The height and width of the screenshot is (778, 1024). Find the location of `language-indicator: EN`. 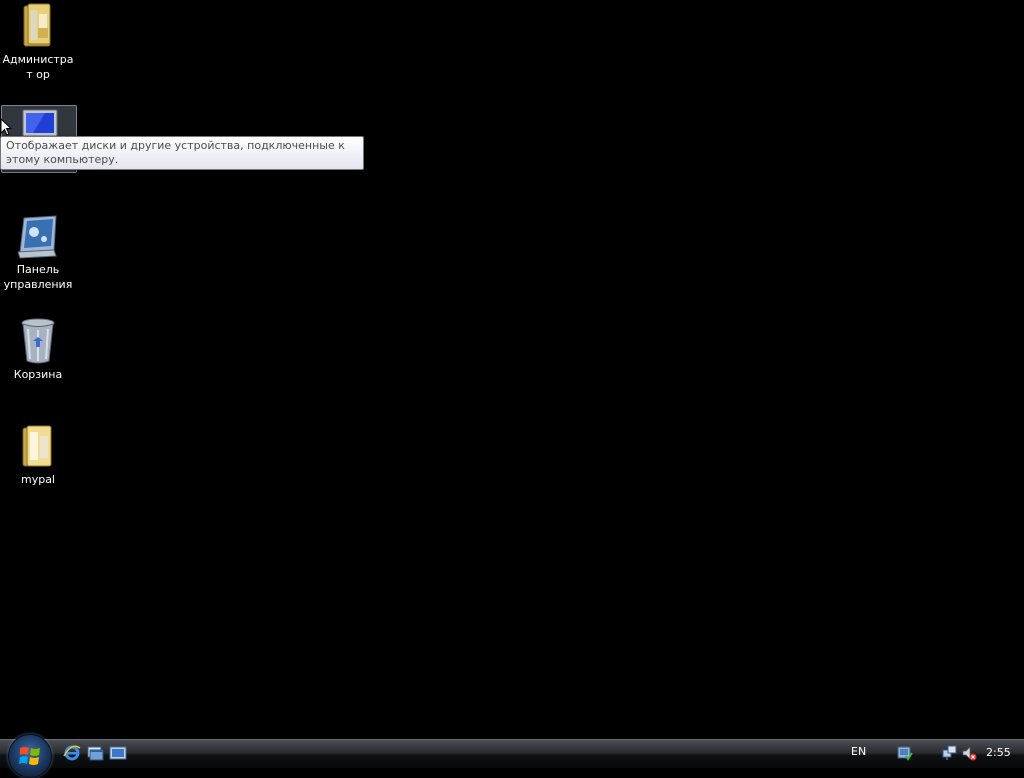

language-indicator: EN is located at coordinates (858, 751).